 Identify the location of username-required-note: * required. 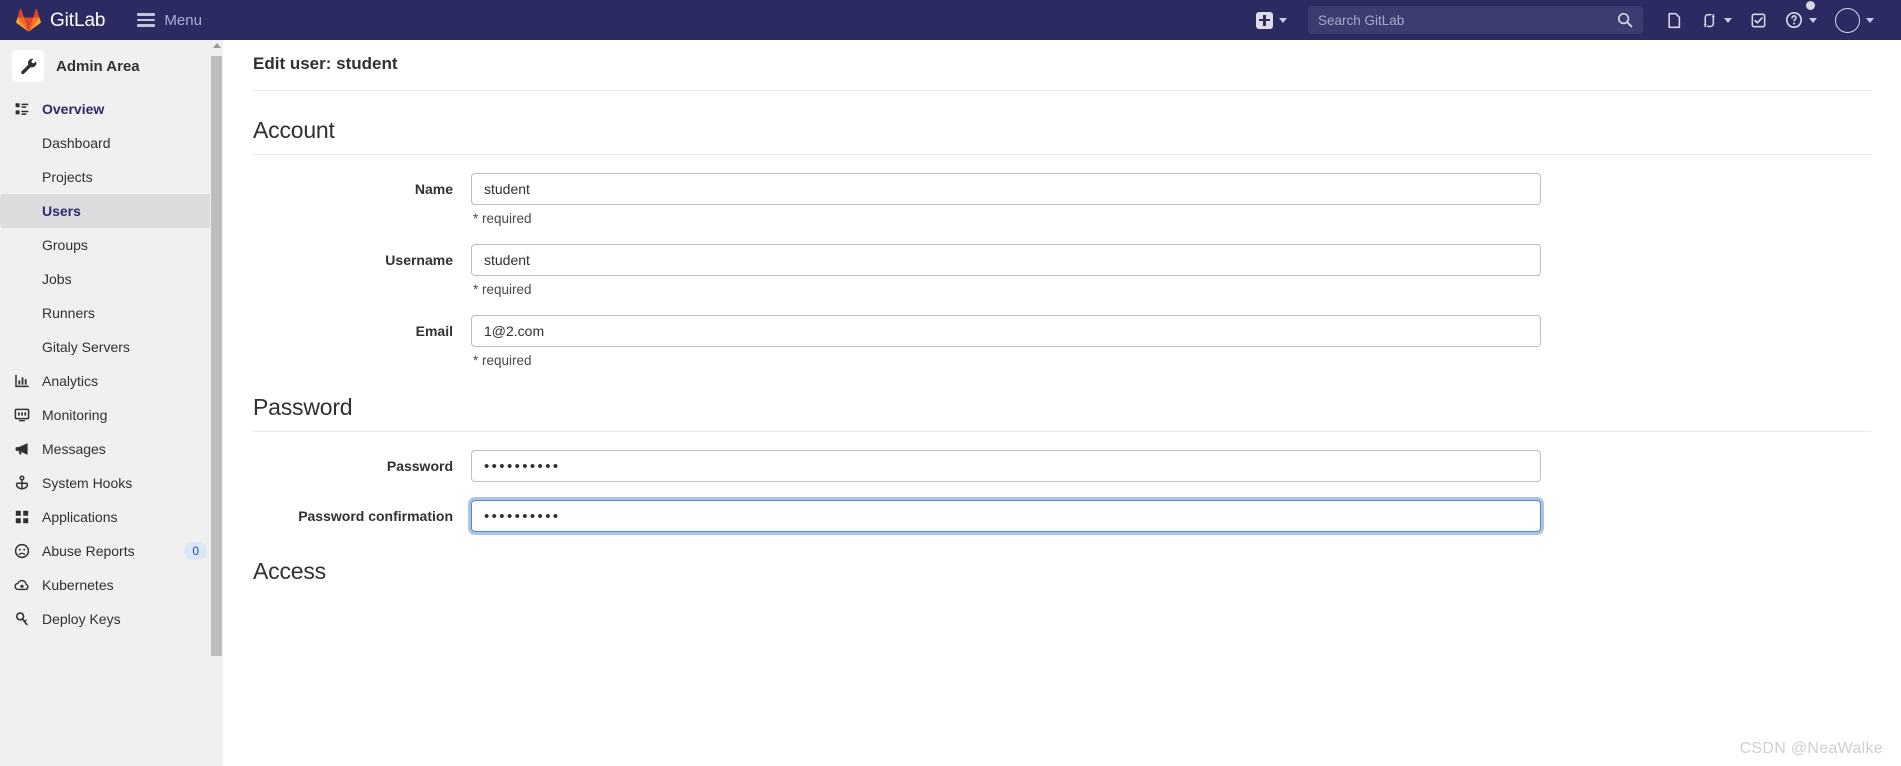
(502, 289).